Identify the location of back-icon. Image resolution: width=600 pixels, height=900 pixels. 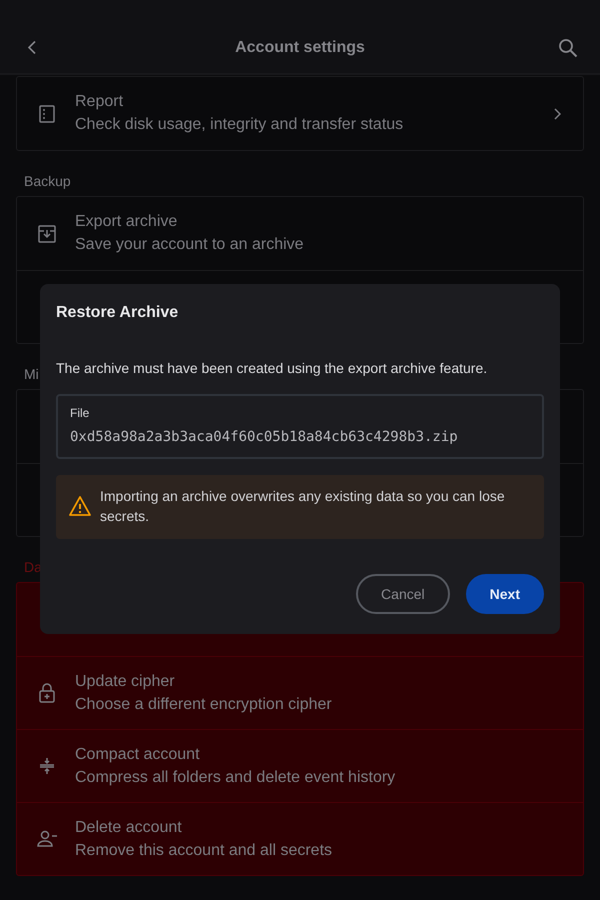
(32, 47).